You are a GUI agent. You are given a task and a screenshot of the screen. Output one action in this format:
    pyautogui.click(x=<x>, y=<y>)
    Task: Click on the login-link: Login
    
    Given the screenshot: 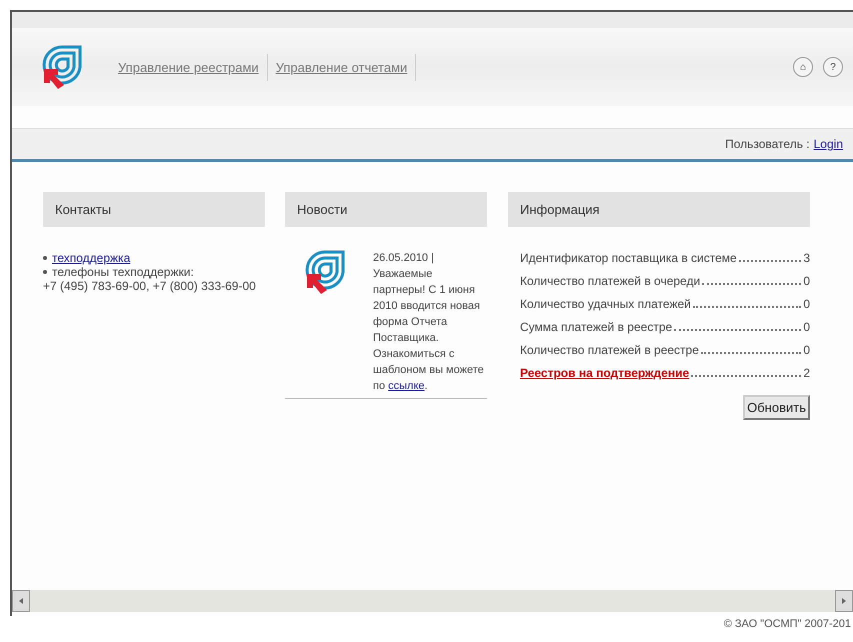 What is the action you would take?
    pyautogui.click(x=828, y=144)
    